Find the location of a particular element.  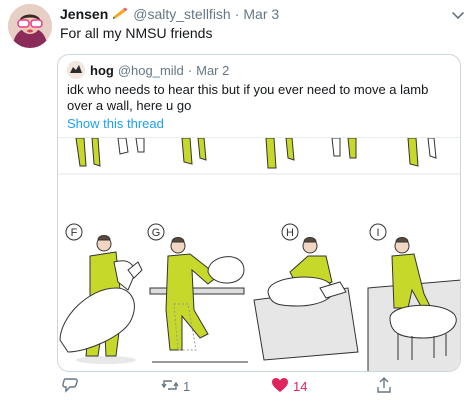

share-button is located at coordinates (384, 386).